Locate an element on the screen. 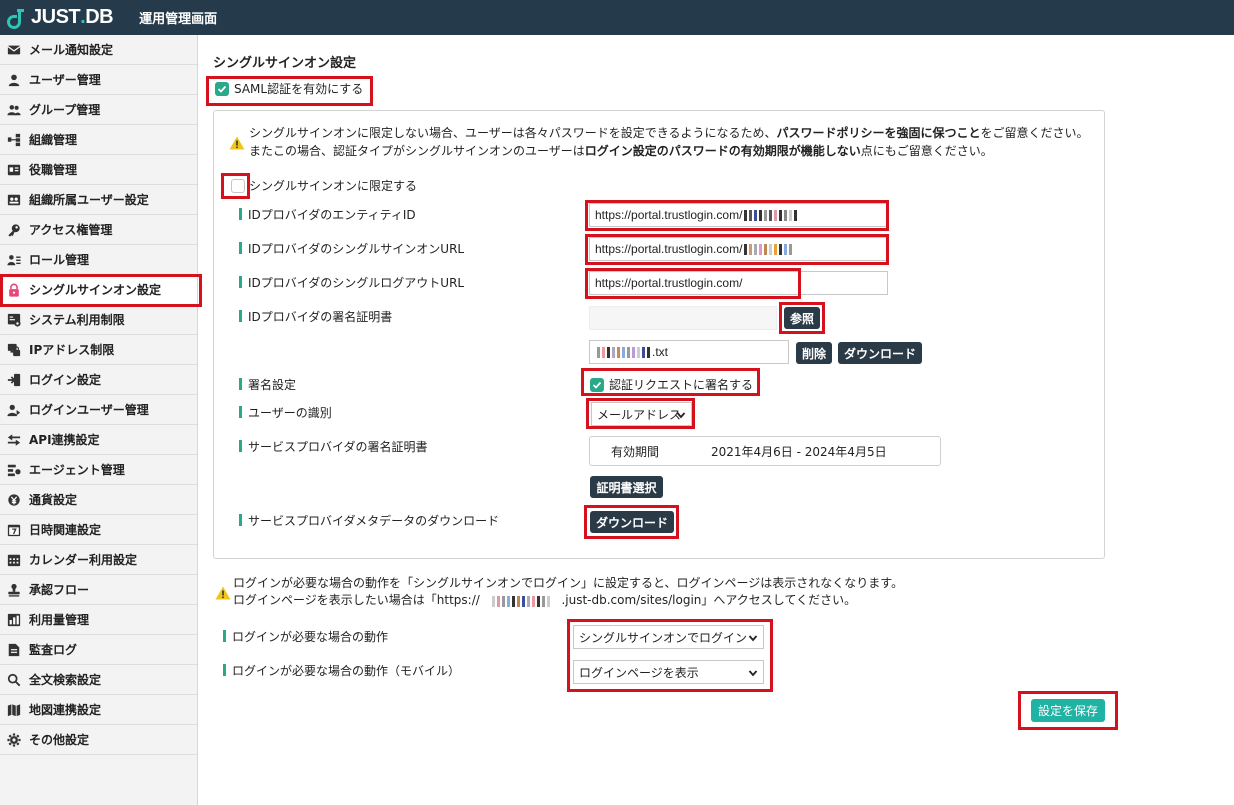 This screenshot has height=805, width=1234. chevron-down-icon is located at coordinates (681, 415).